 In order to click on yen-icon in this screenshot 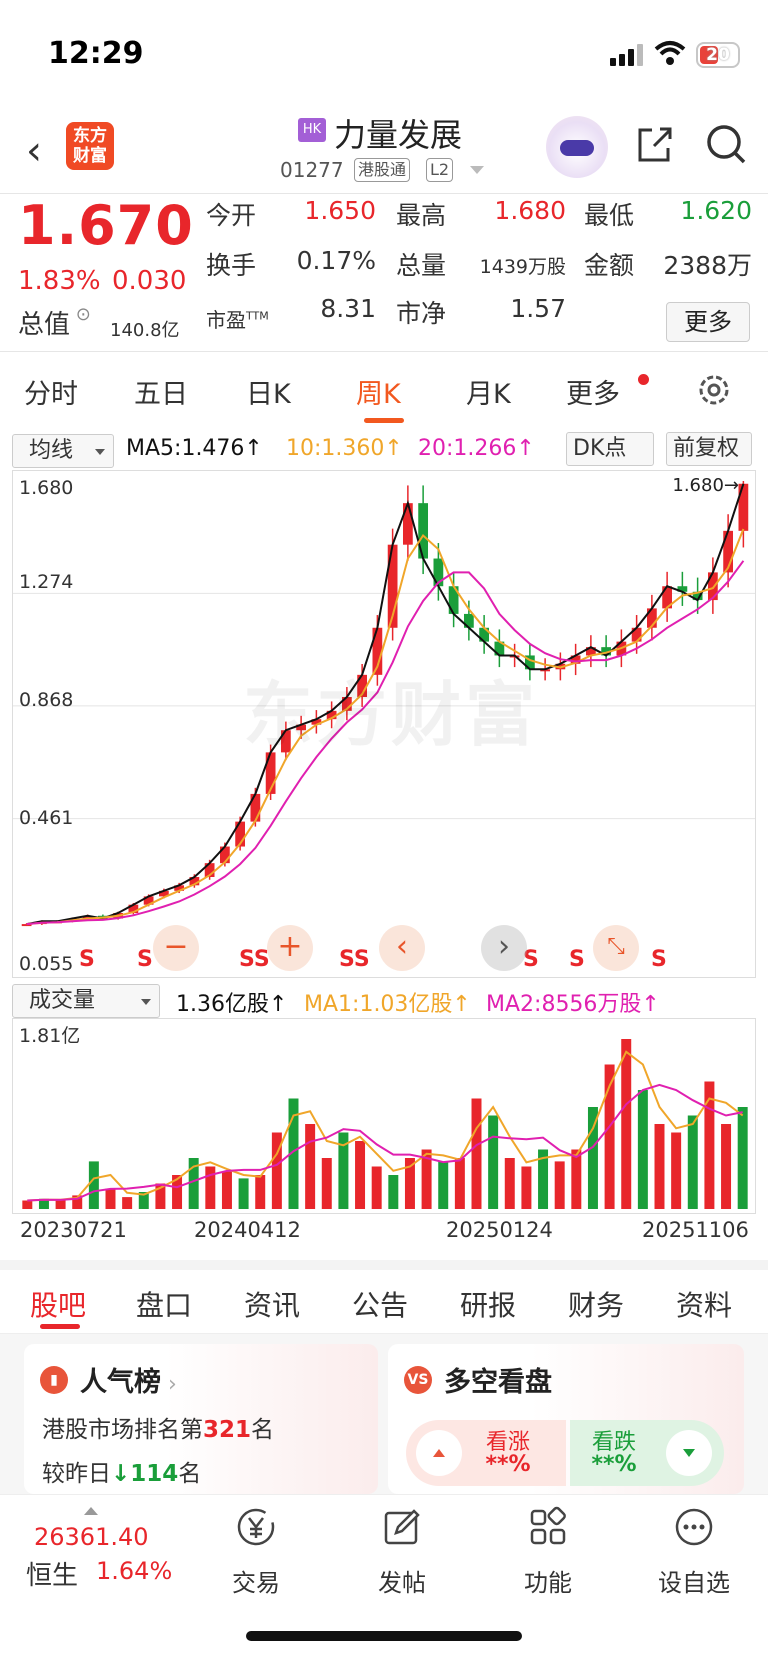, I will do `click(256, 1527)`.